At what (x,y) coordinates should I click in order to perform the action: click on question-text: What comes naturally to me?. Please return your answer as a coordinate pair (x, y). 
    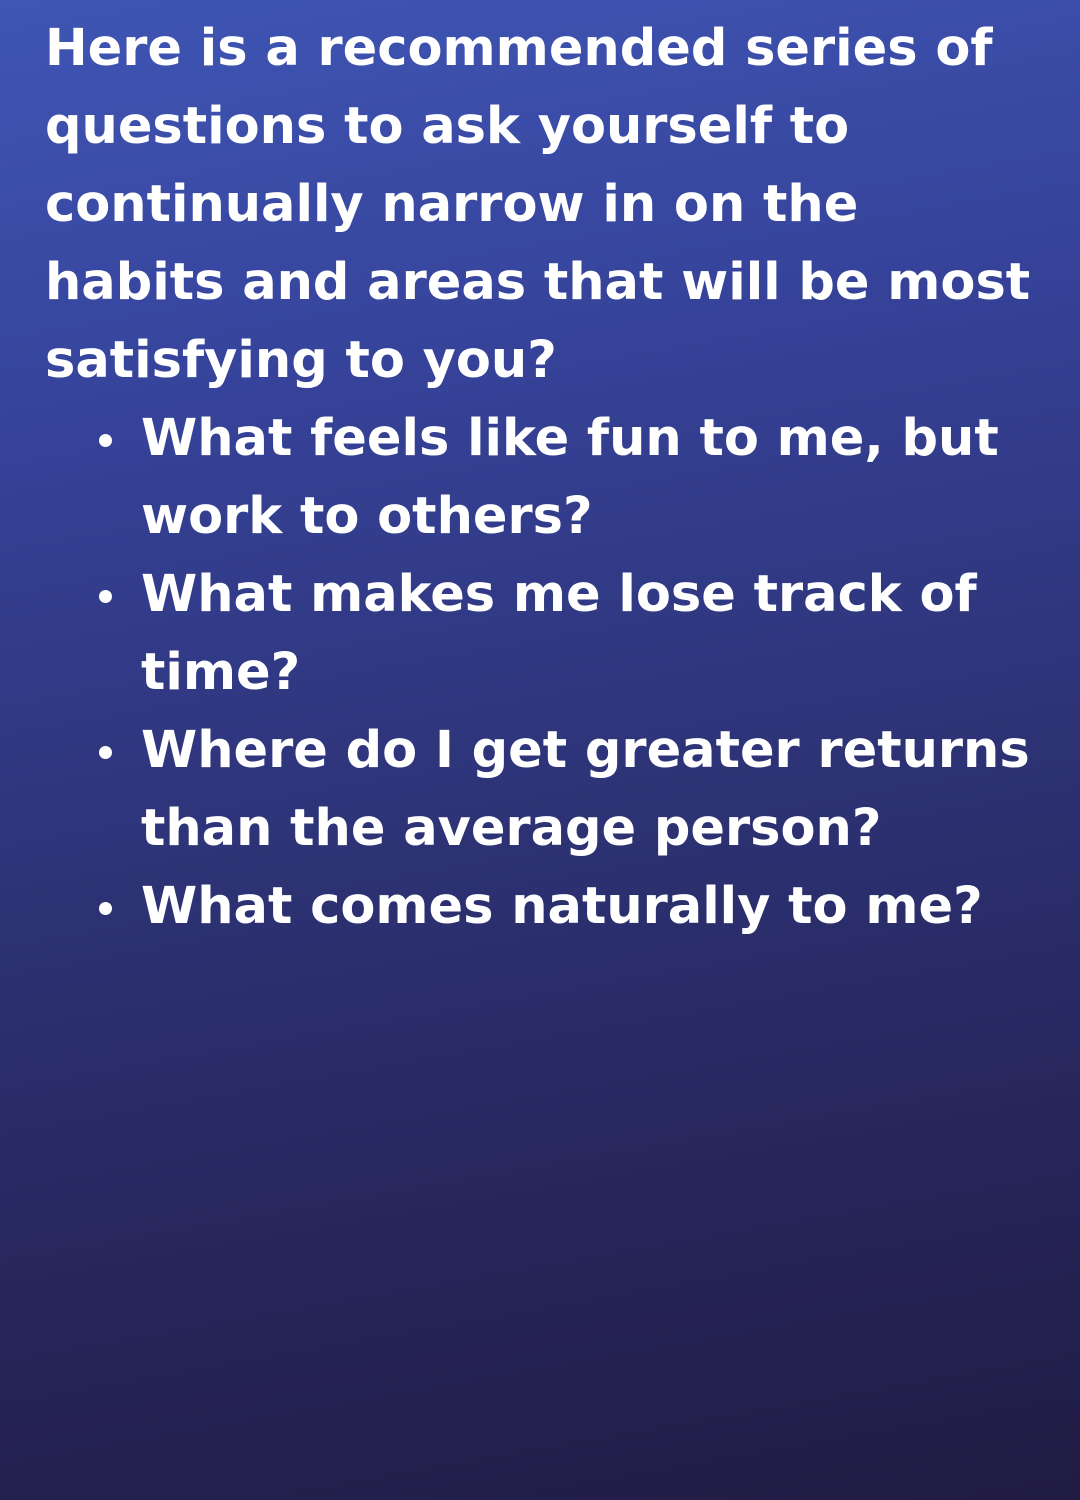
    Looking at the image, I should click on (562, 906).